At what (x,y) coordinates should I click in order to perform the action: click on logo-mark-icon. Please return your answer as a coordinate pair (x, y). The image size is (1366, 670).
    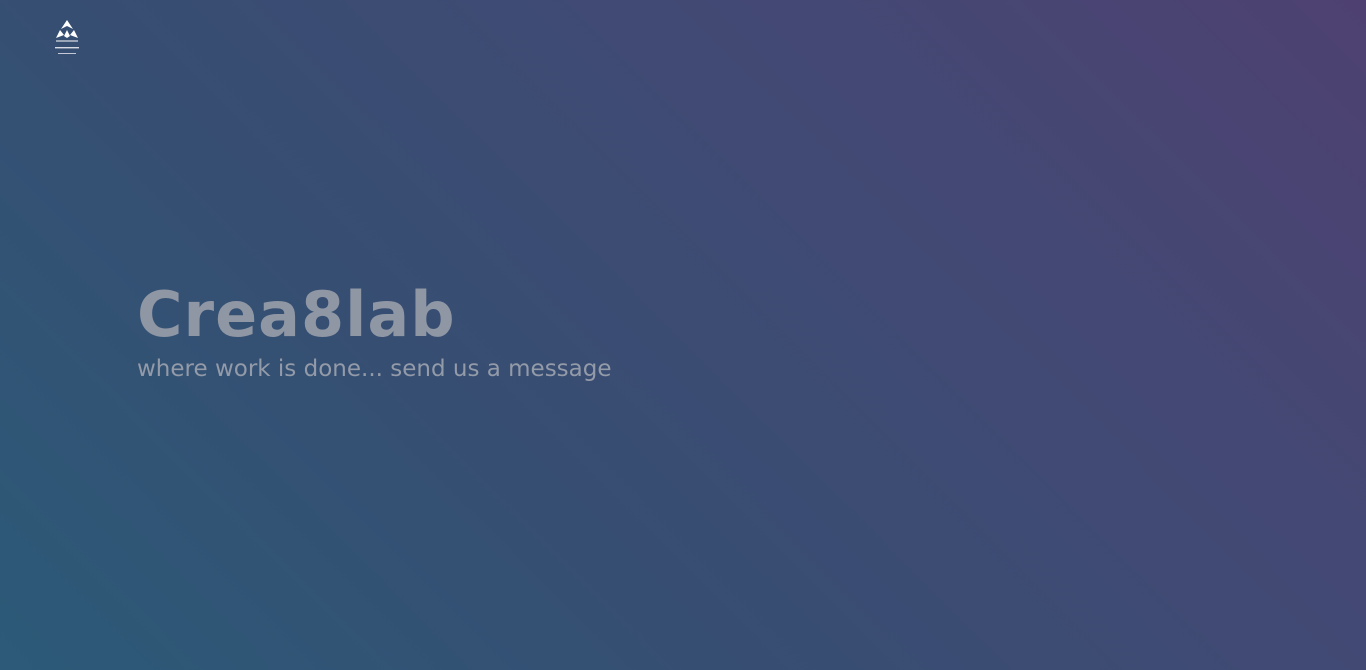
    Looking at the image, I should click on (67, 37).